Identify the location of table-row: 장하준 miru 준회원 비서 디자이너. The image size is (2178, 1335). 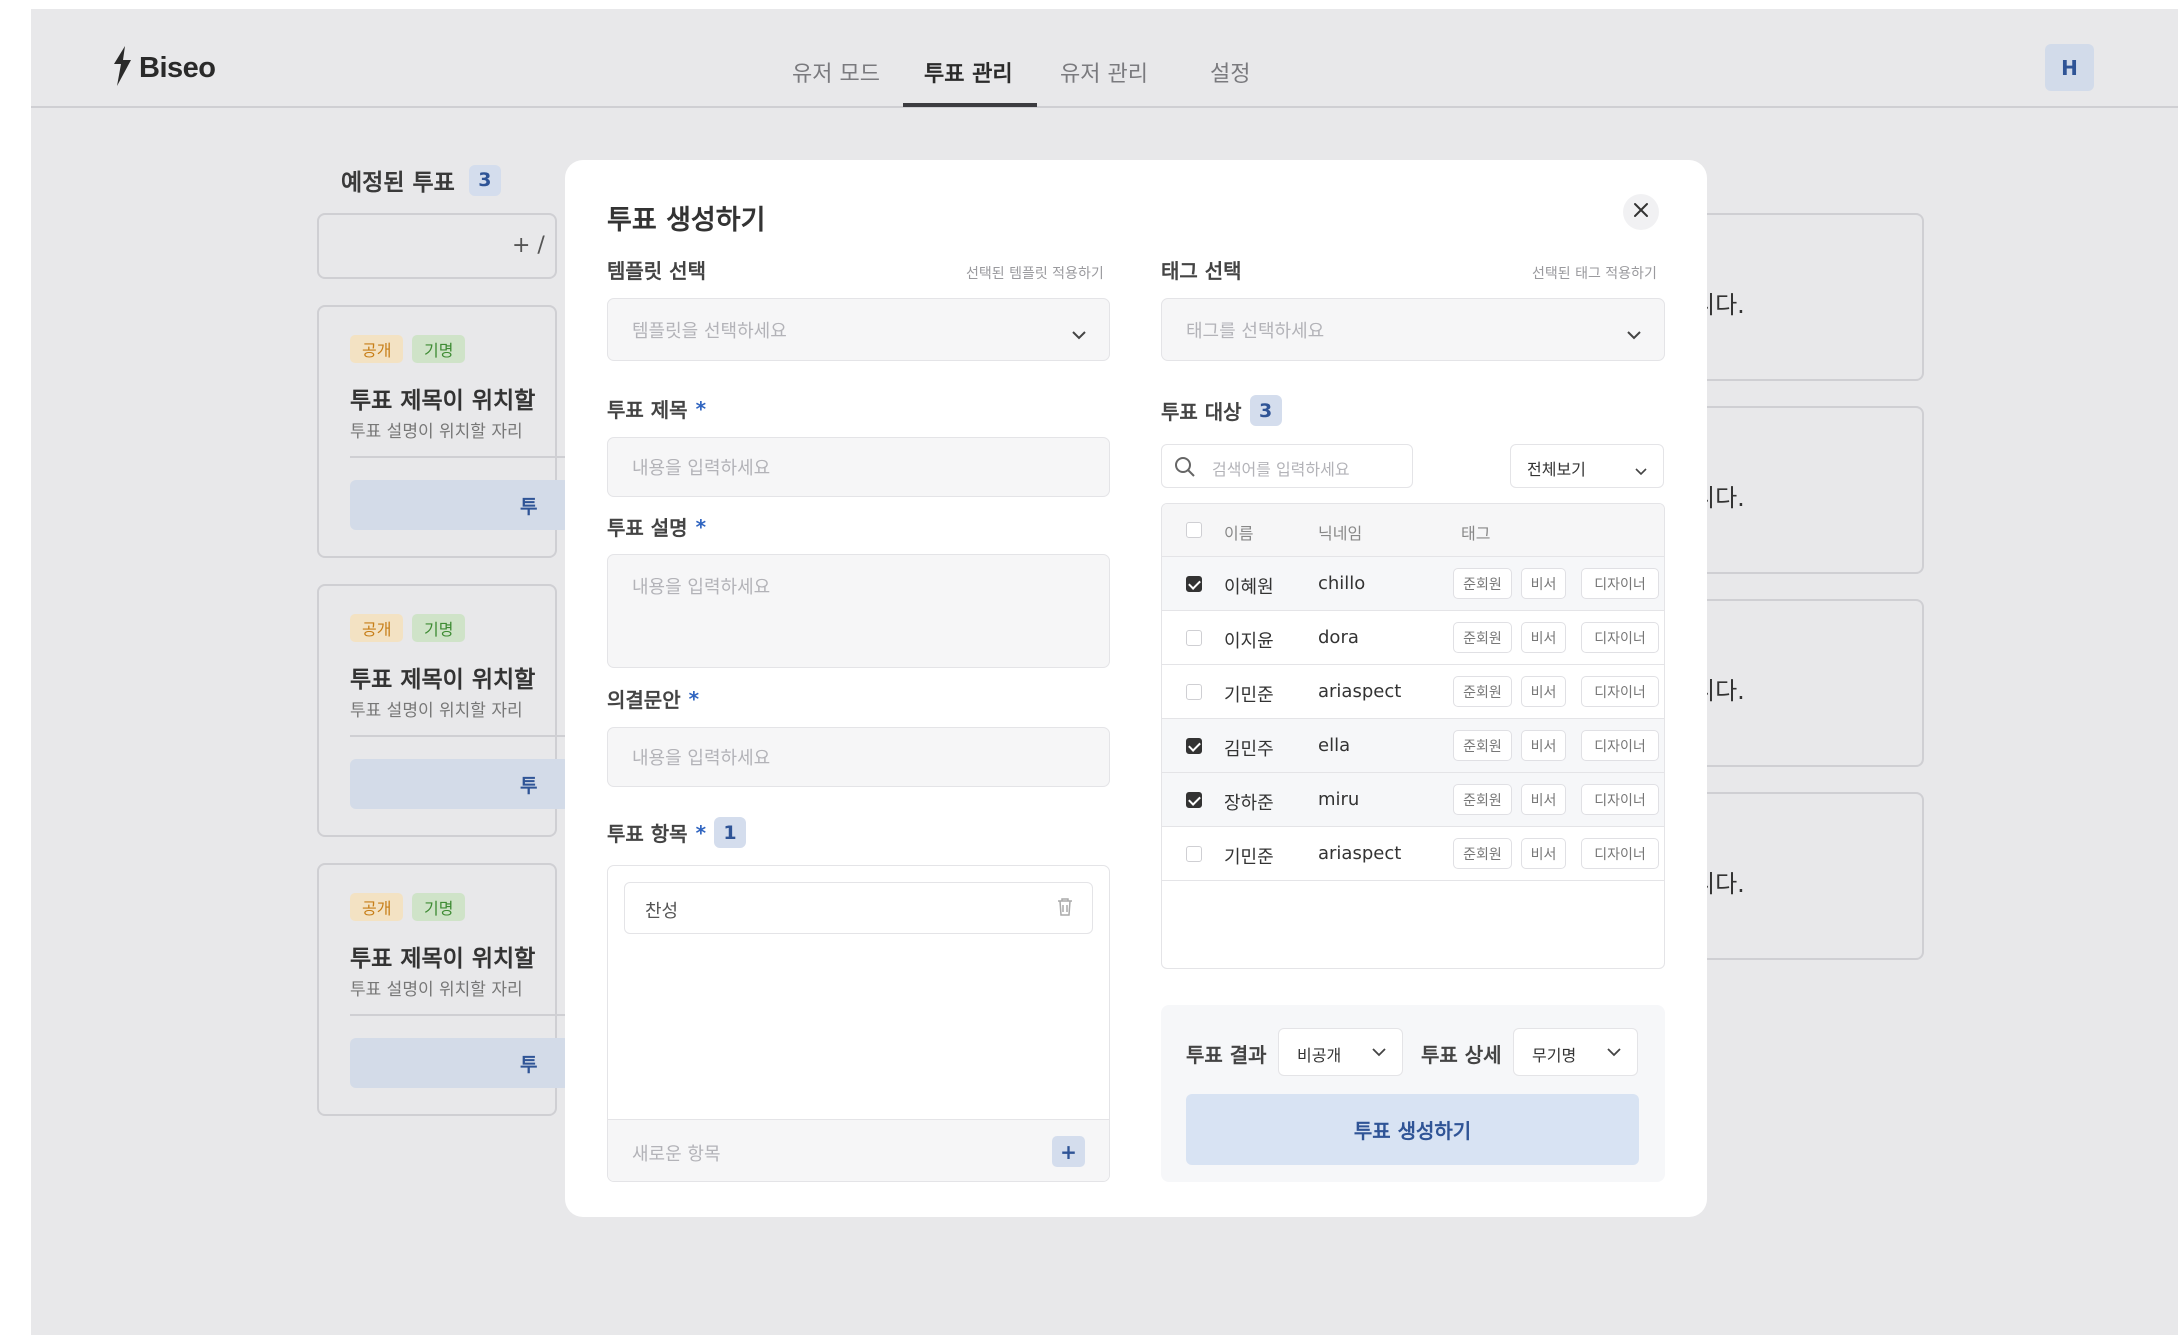
(1413, 800).